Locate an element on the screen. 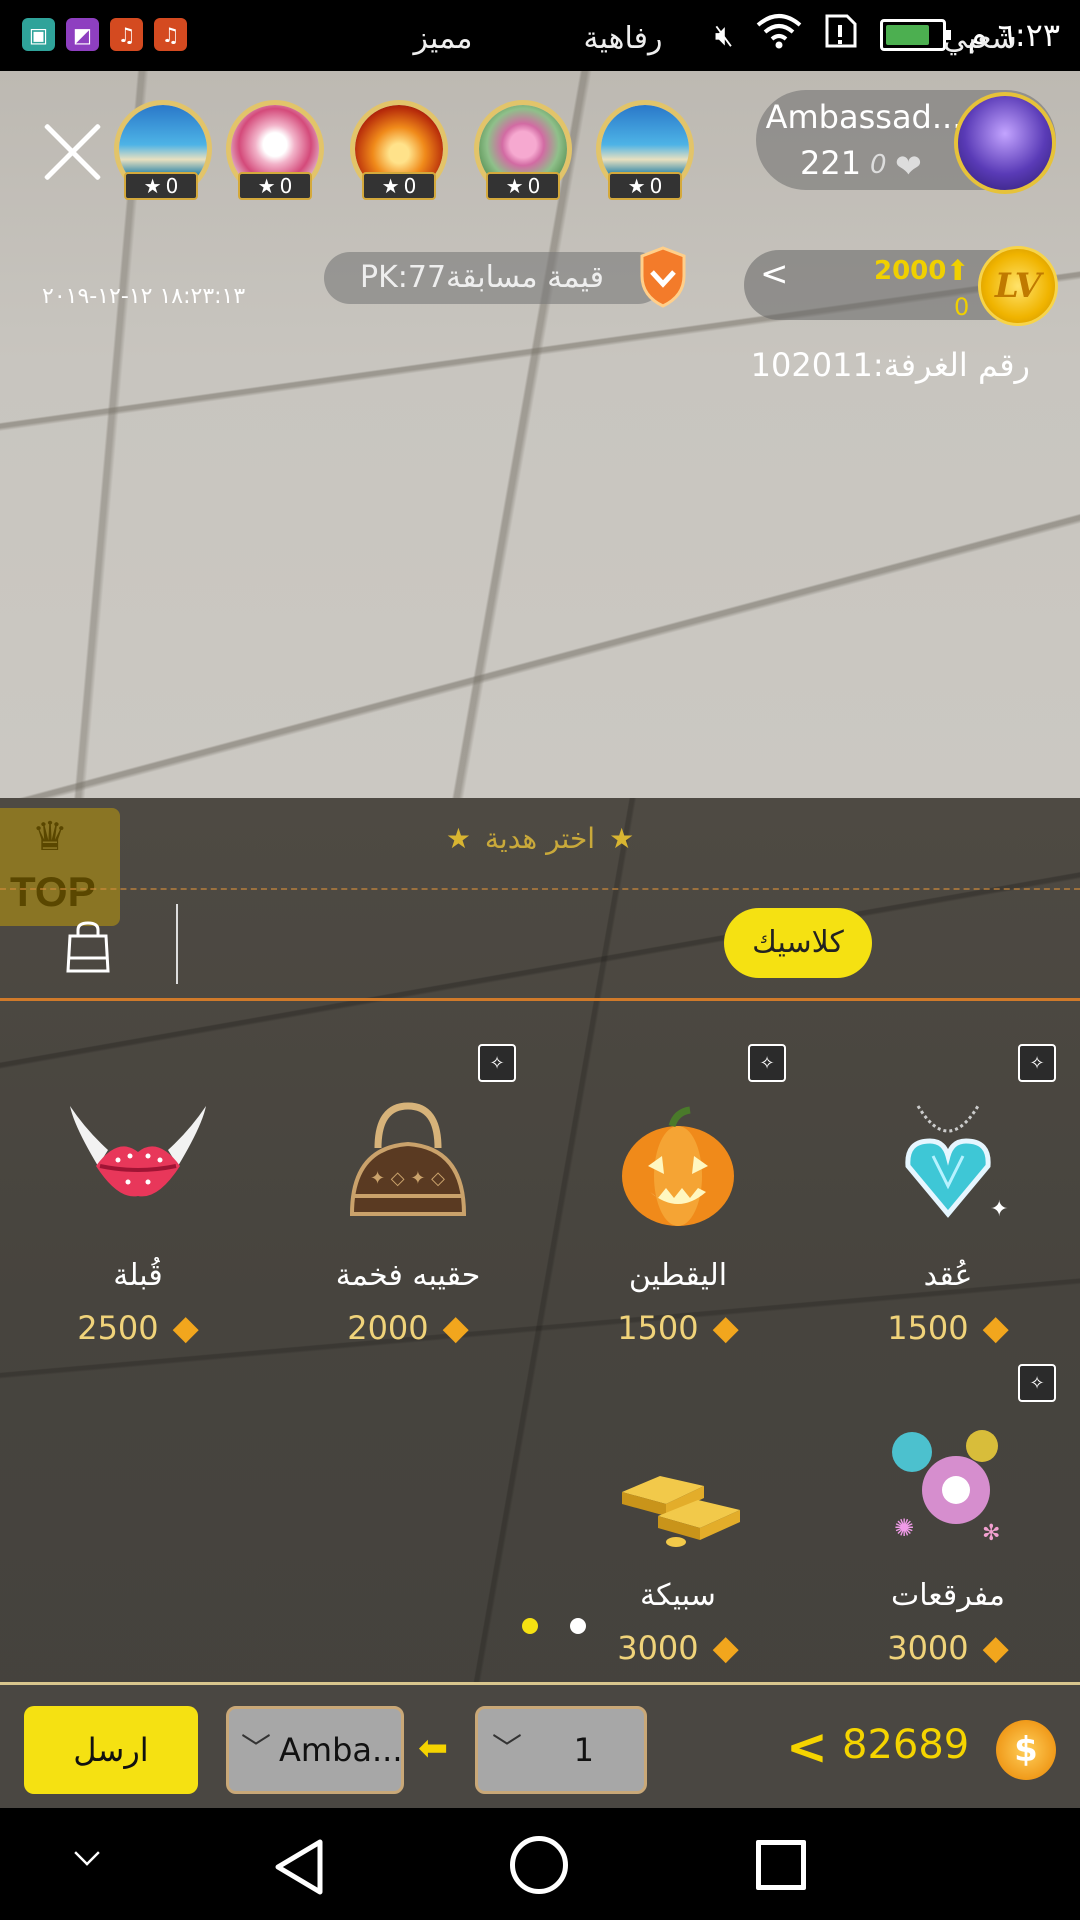 This screenshot has height=1920, width=1080. coin-icon: $ is located at coordinates (1026, 1750).